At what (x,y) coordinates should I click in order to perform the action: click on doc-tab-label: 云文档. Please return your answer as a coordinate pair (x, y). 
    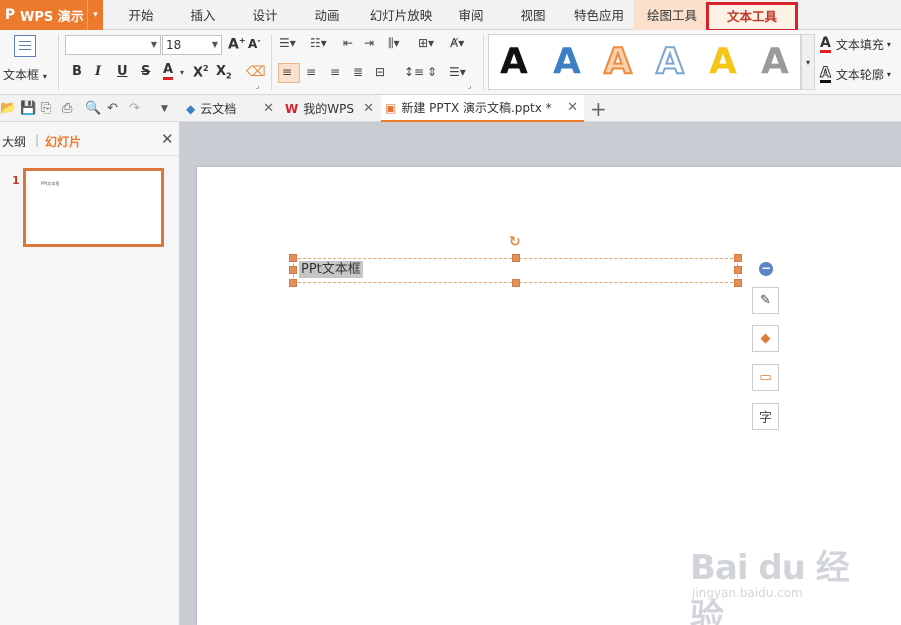
    Looking at the image, I should click on (218, 109).